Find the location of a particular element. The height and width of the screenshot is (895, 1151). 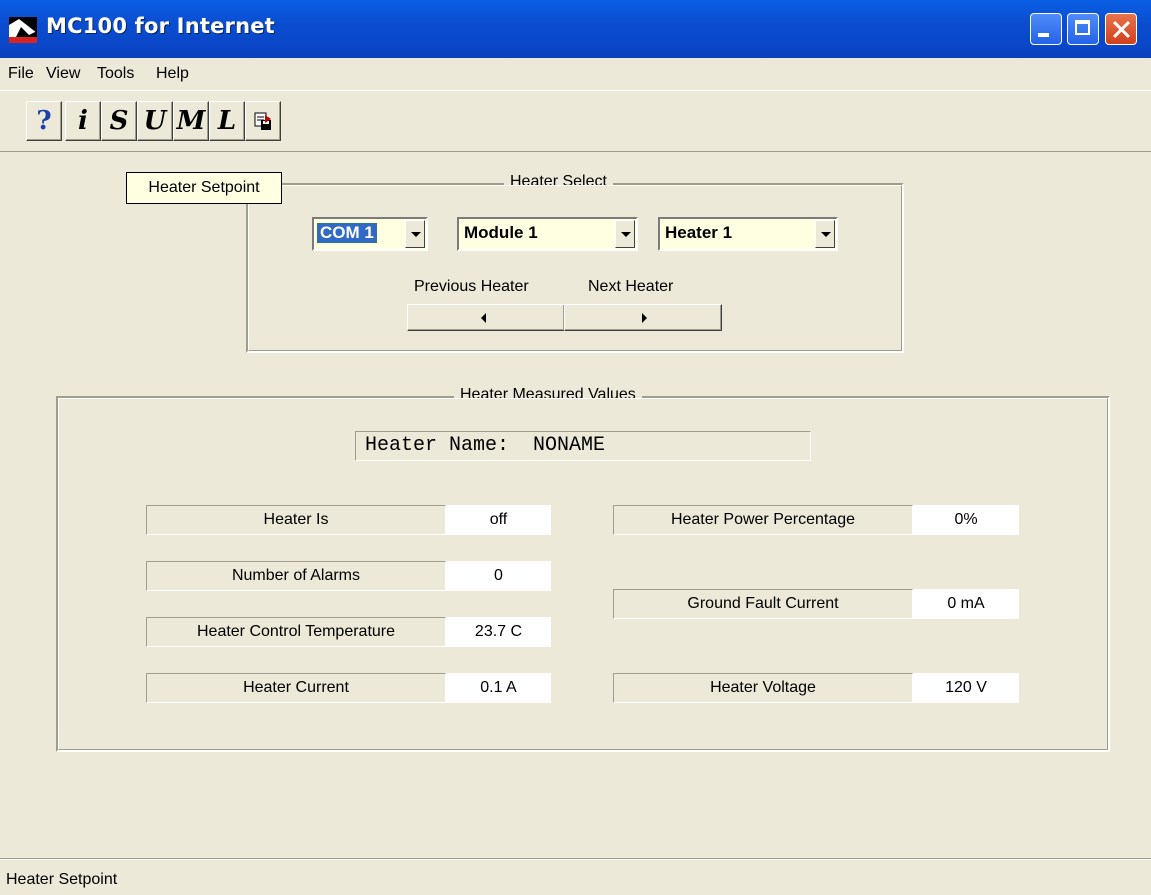

com-port-select: COM 1 is located at coordinates (370, 234).